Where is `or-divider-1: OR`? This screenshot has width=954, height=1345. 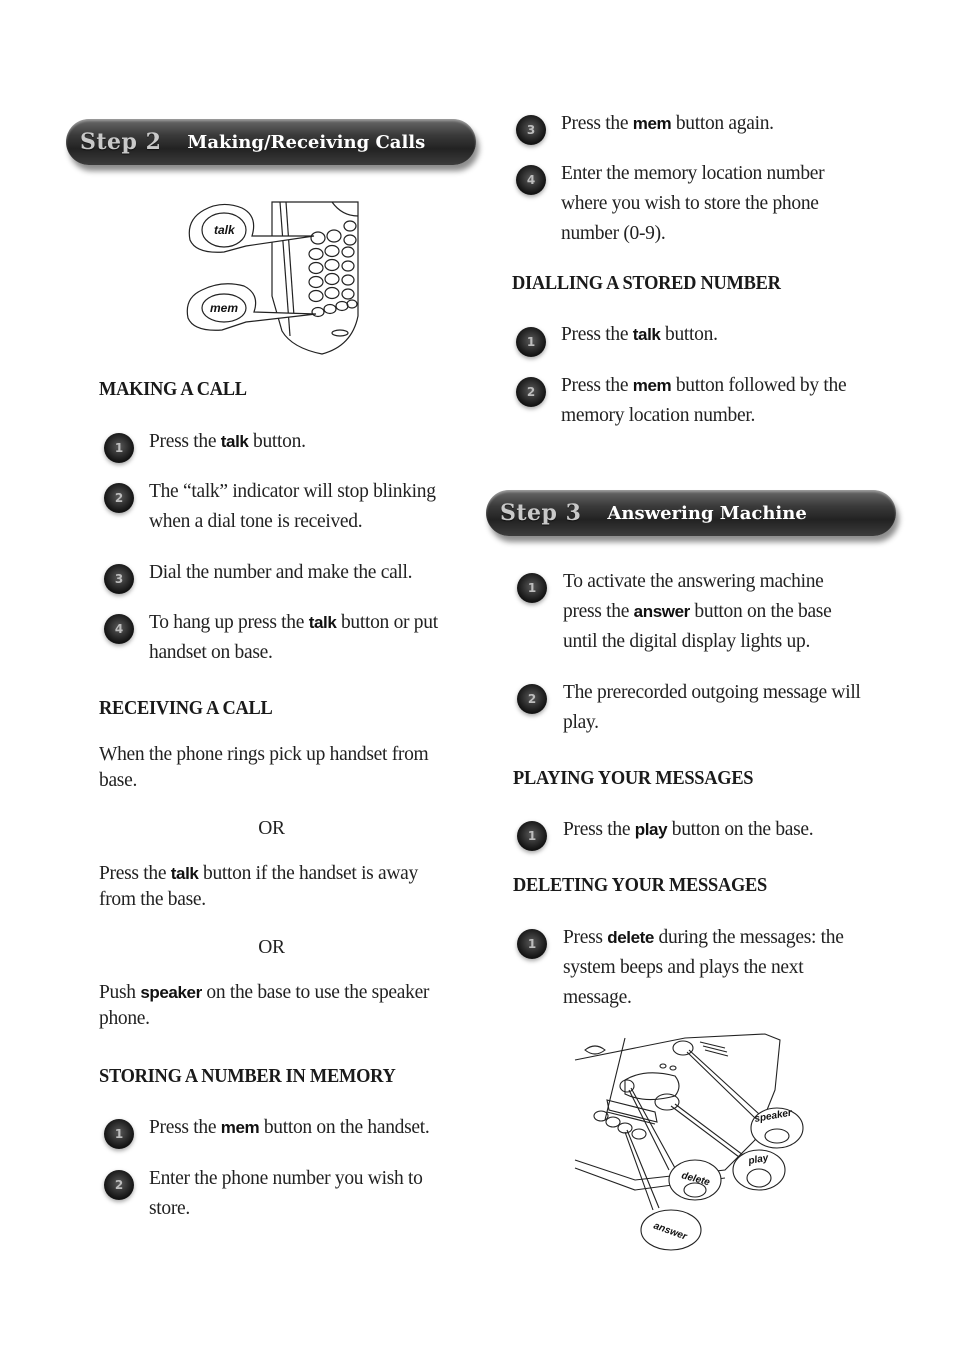 or-divider-1: OR is located at coordinates (271, 828).